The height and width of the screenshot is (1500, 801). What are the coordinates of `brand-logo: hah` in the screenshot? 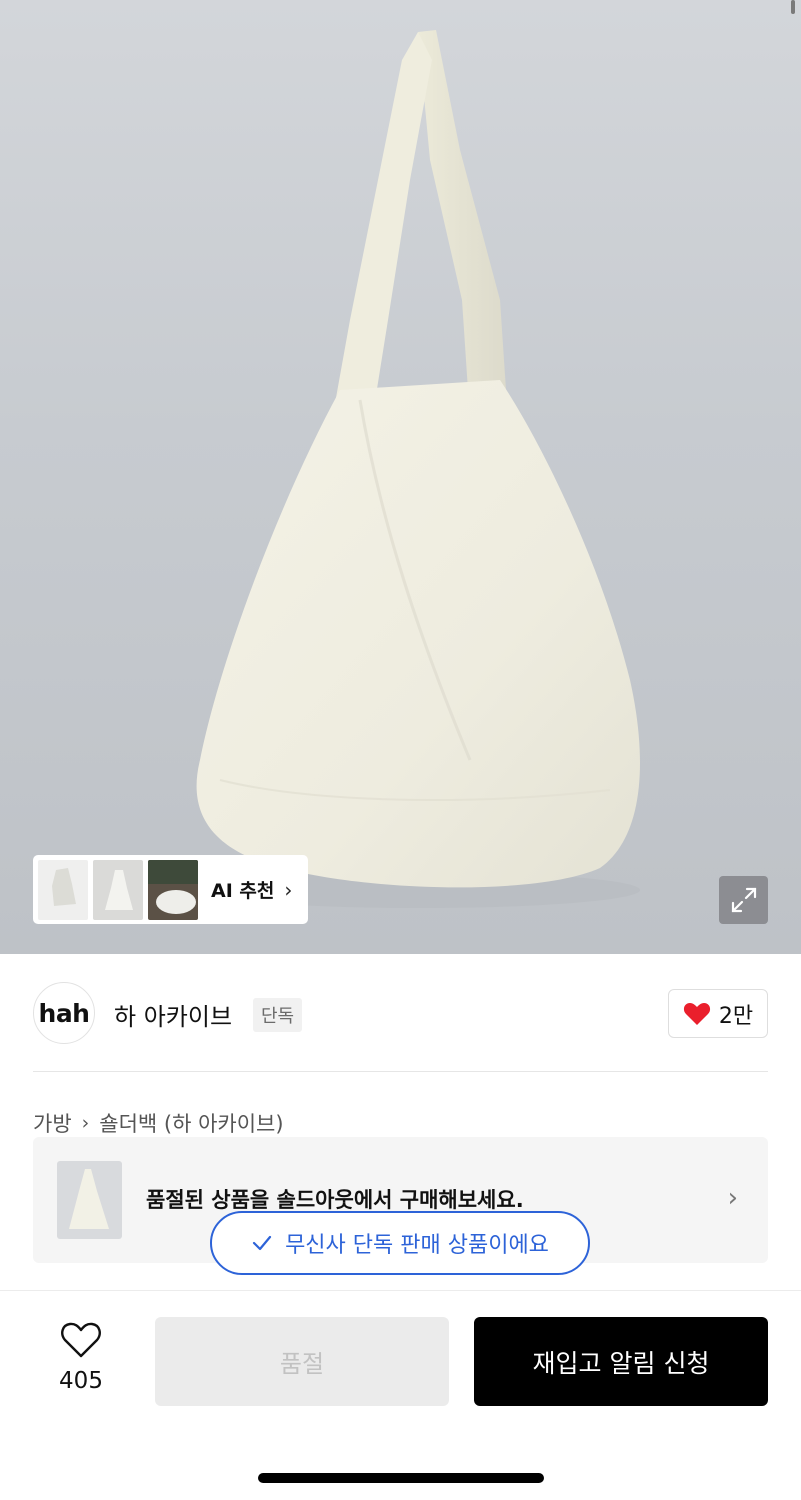 It's located at (64, 1013).